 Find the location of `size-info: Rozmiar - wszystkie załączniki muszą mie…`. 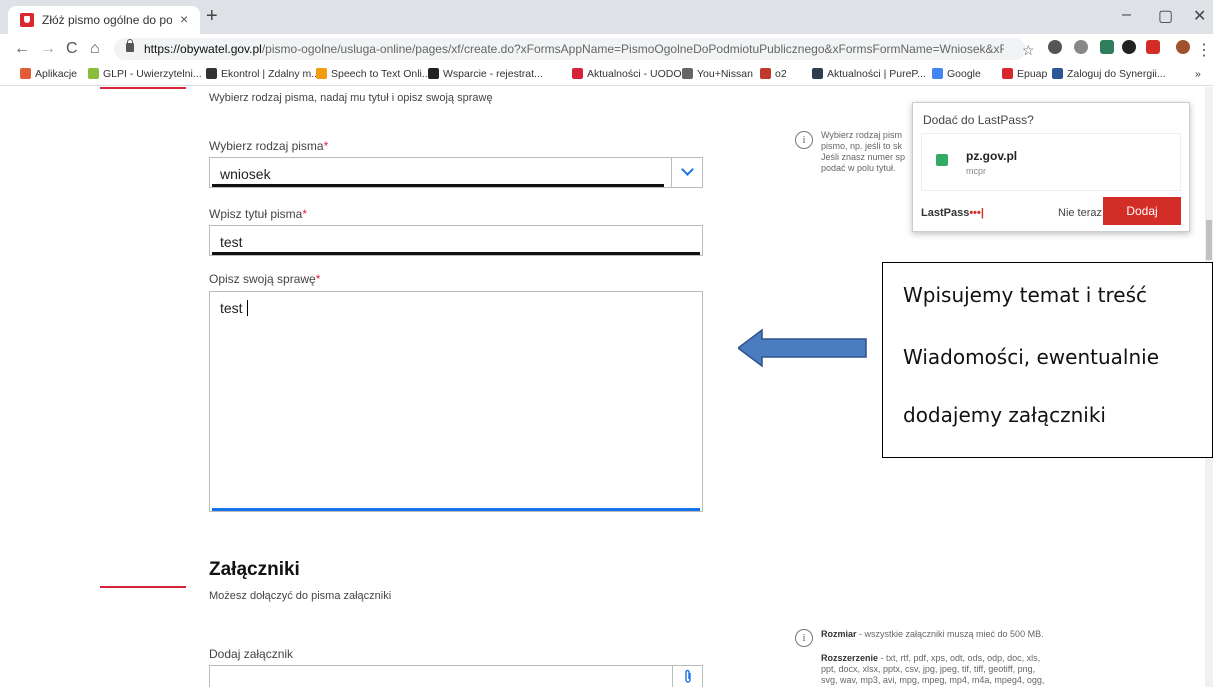

size-info: Rozmiar - wszystkie załączniki muszą mie… is located at coordinates (932, 634).